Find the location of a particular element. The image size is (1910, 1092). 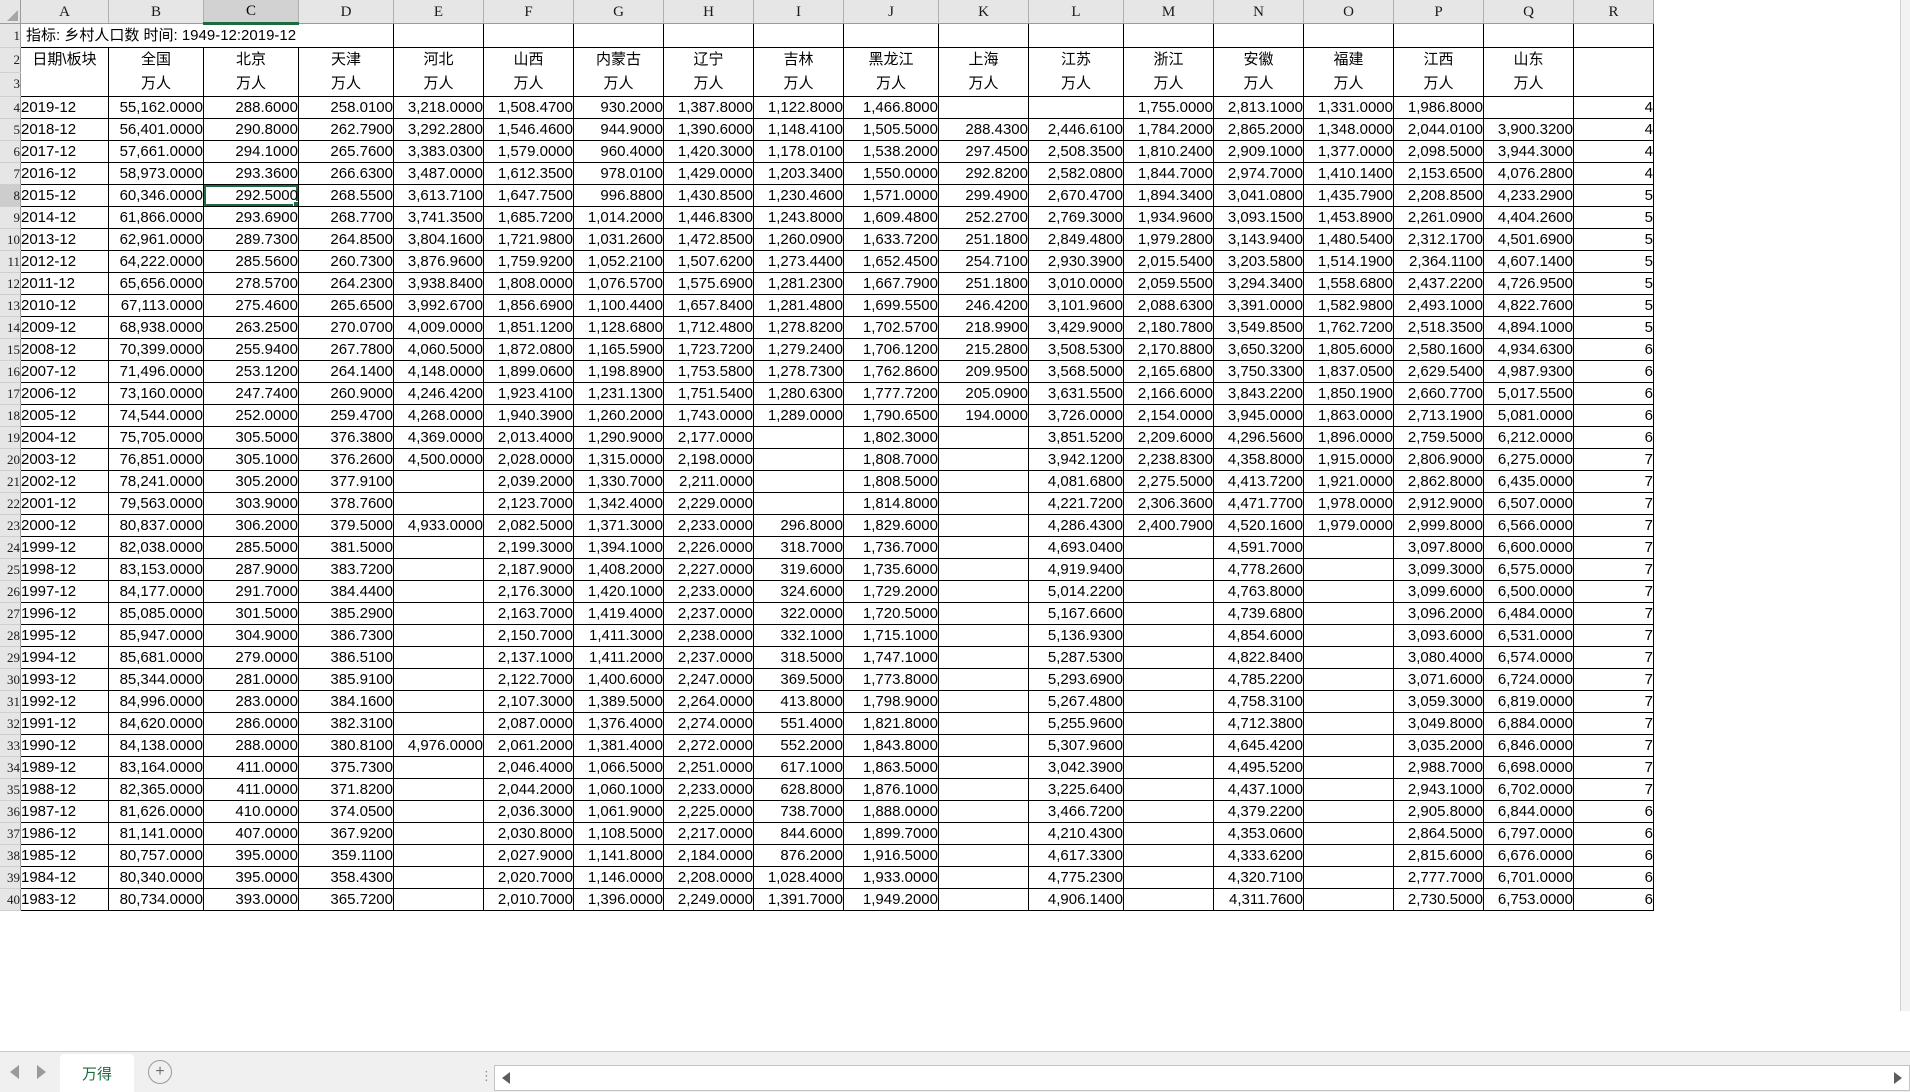

table-cell: 6,844.0000 is located at coordinates (1528, 811).